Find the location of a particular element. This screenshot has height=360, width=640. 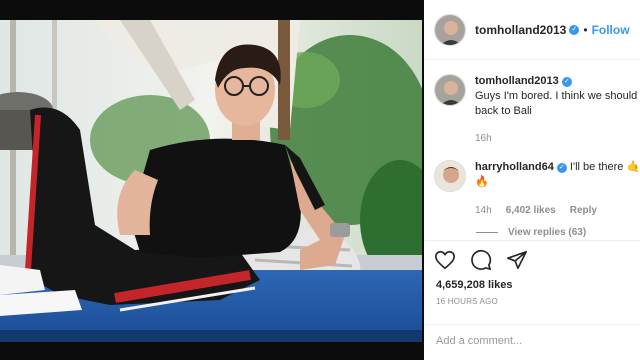

comment-emoji-2: 🔥 is located at coordinates (482, 182).